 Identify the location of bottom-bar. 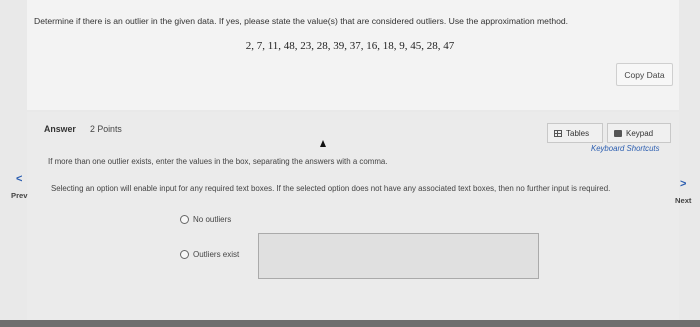
(350, 323).